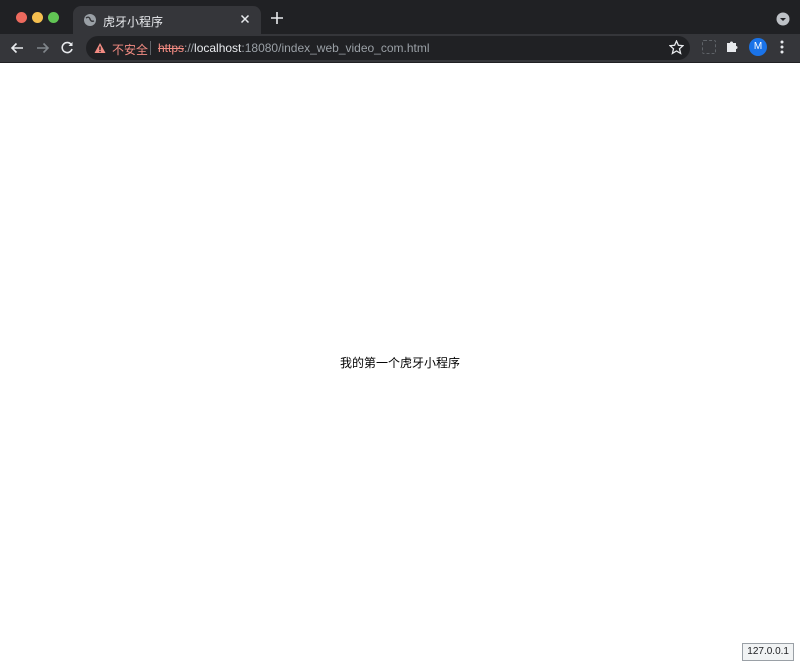 The height and width of the screenshot is (662, 800). What do you see at coordinates (37, 17) in the screenshot?
I see `window-minimize-button` at bounding box center [37, 17].